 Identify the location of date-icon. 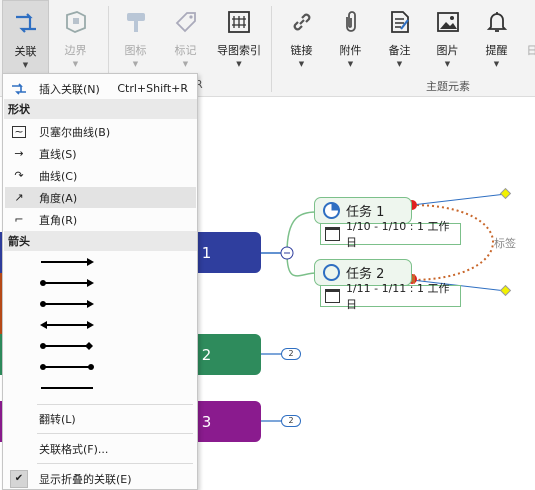
(525, 22).